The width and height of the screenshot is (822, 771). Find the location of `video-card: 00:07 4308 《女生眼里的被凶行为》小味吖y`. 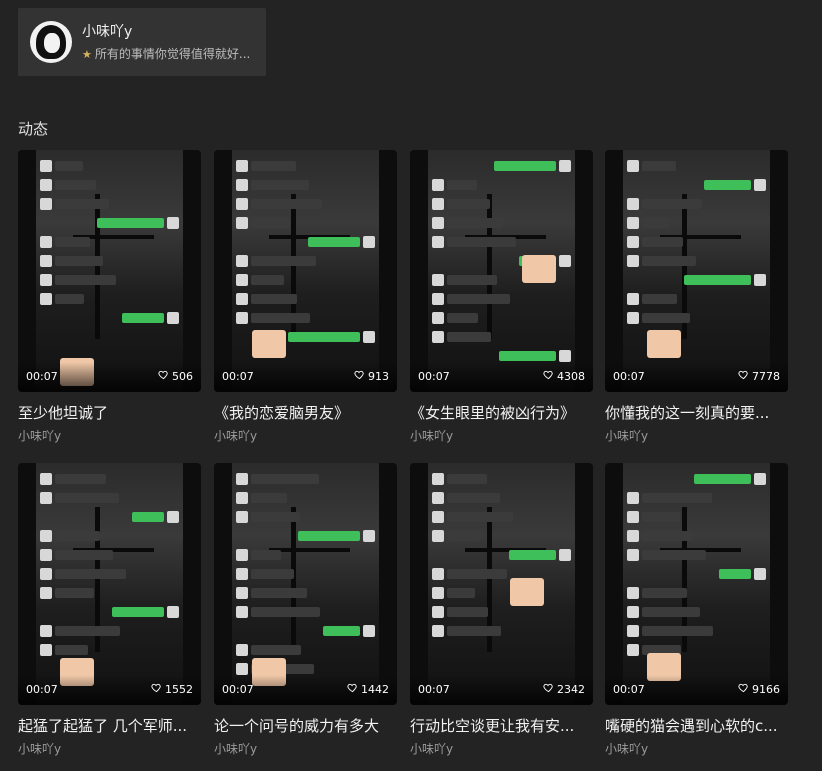

video-card: 00:07 4308 《女生眼里的被凶行为》小味吖y is located at coordinates (501, 296).